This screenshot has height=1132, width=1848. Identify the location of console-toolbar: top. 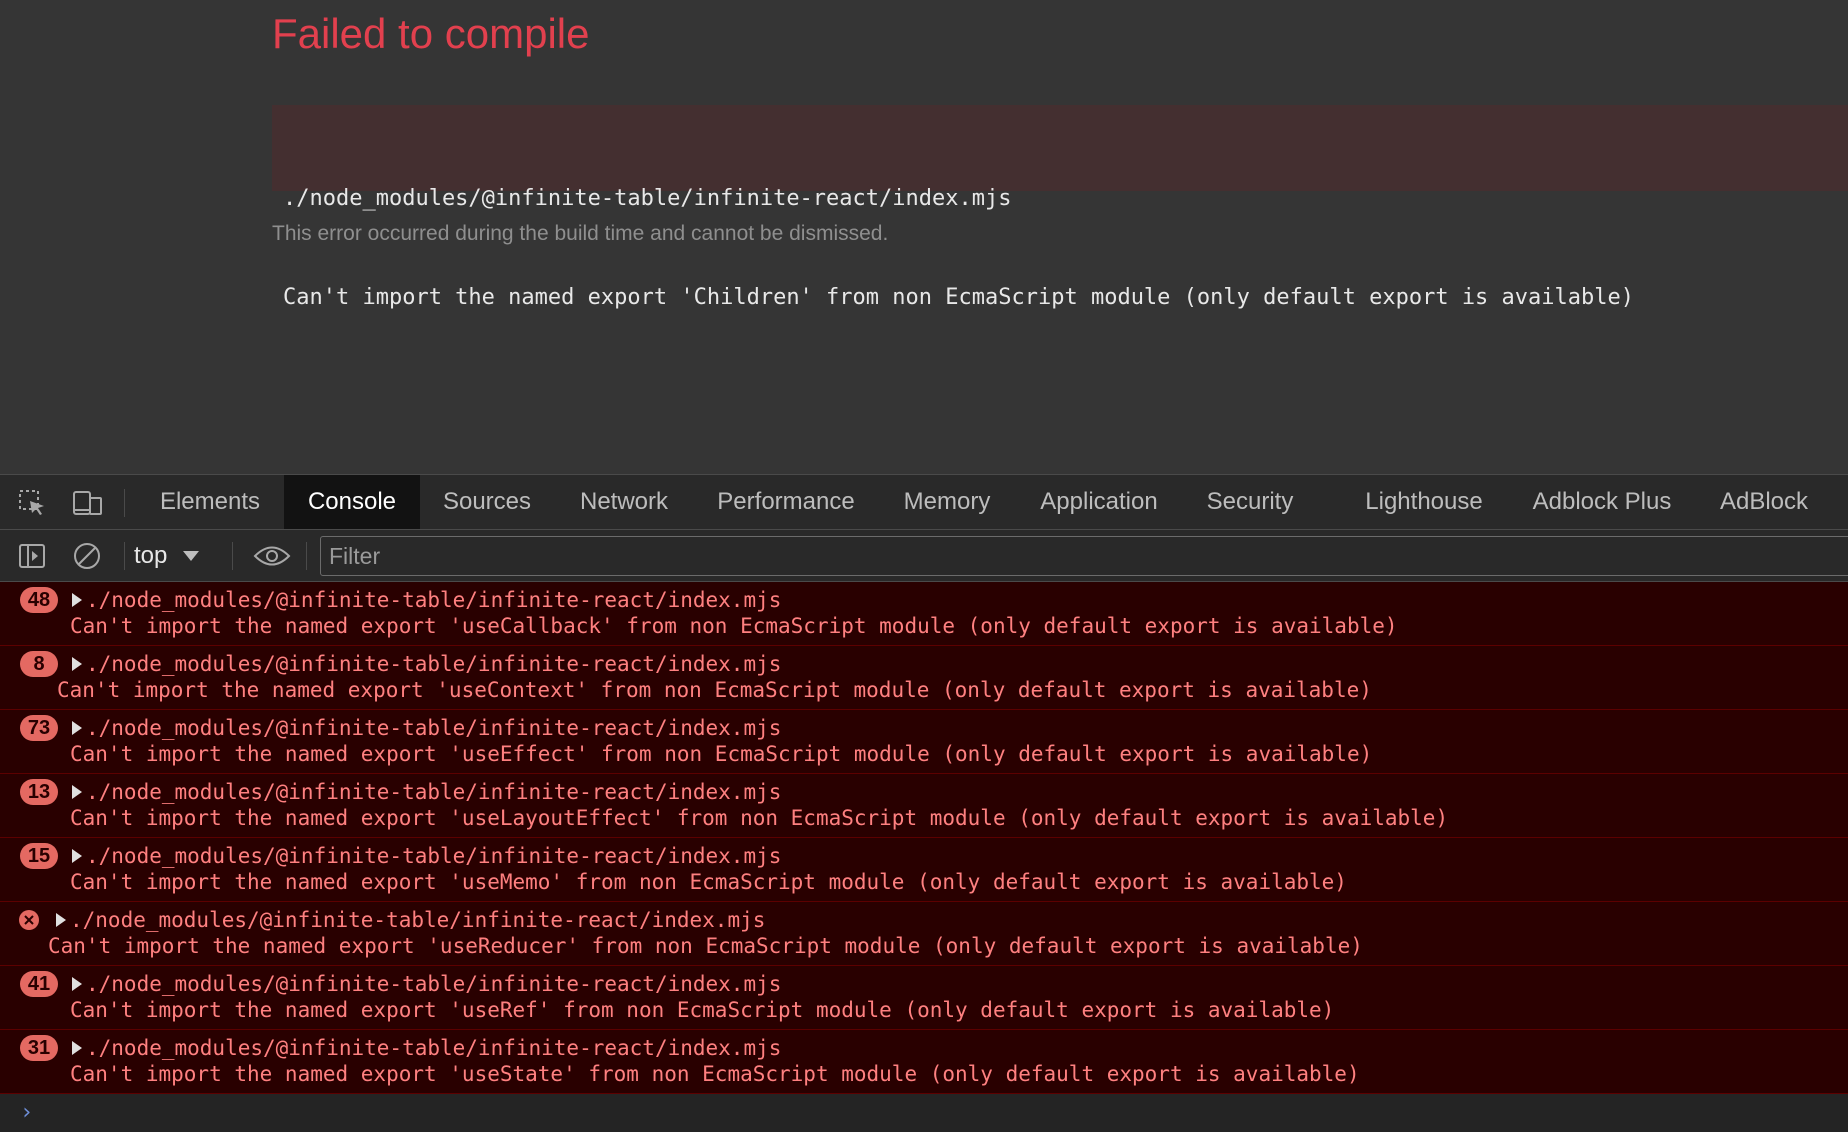
(924, 556).